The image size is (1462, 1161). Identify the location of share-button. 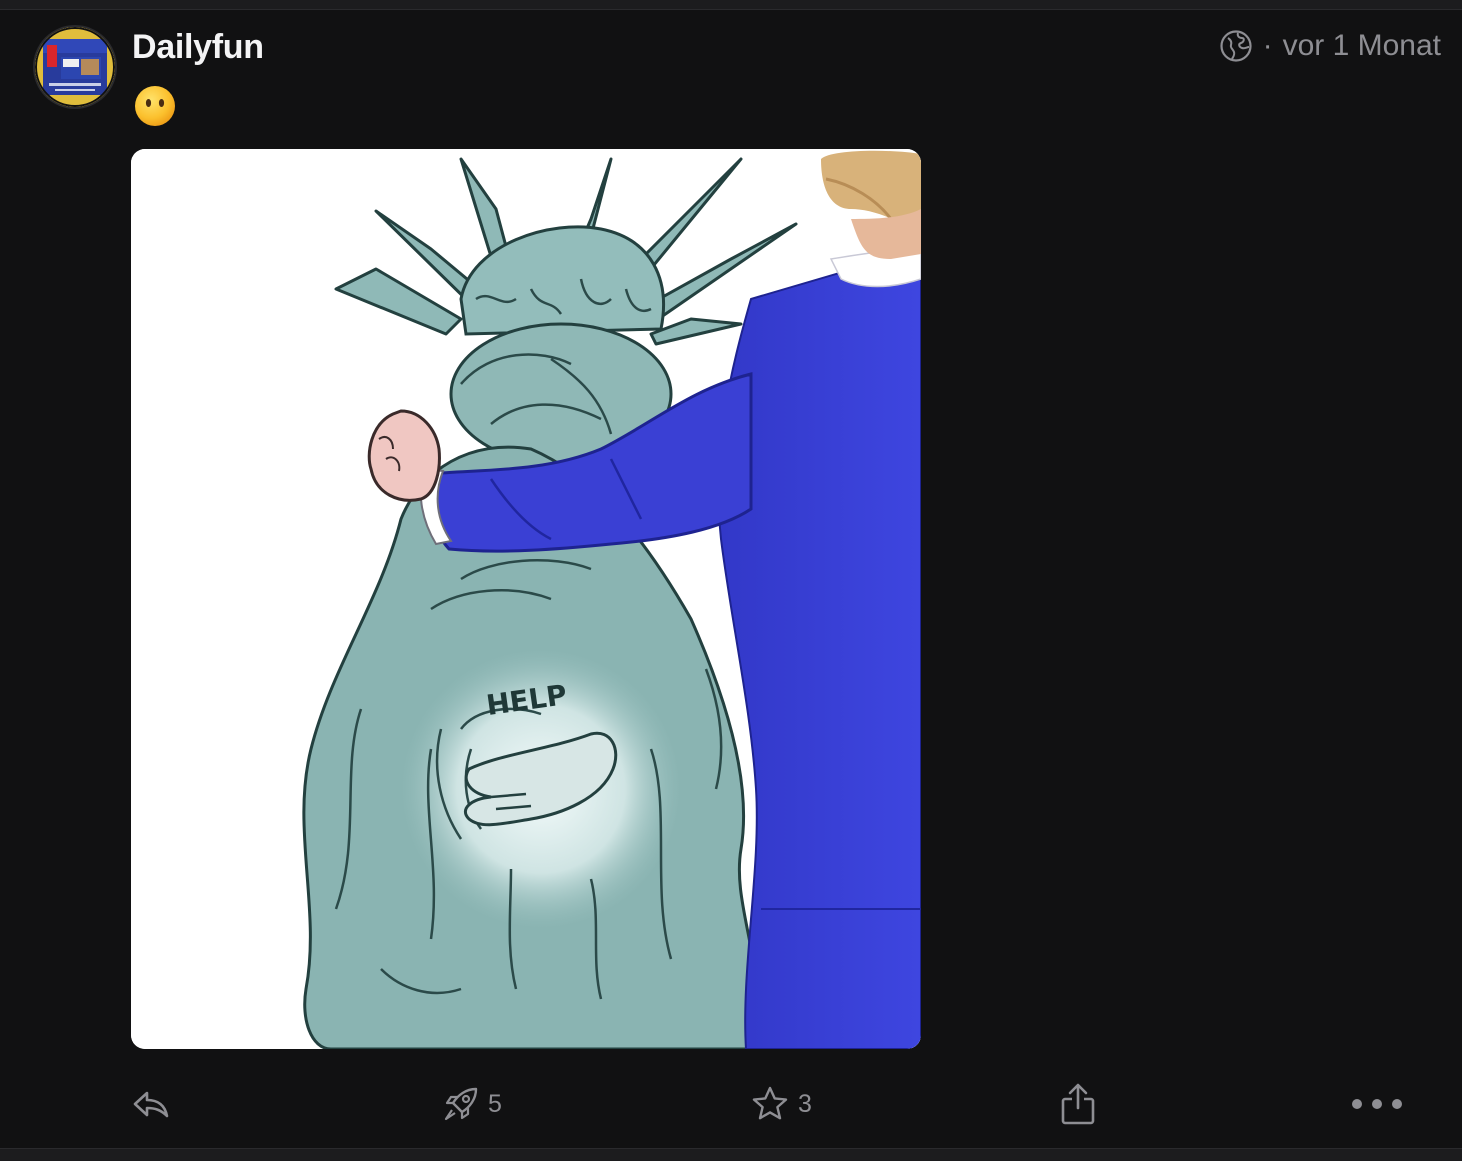
(1078, 1104).